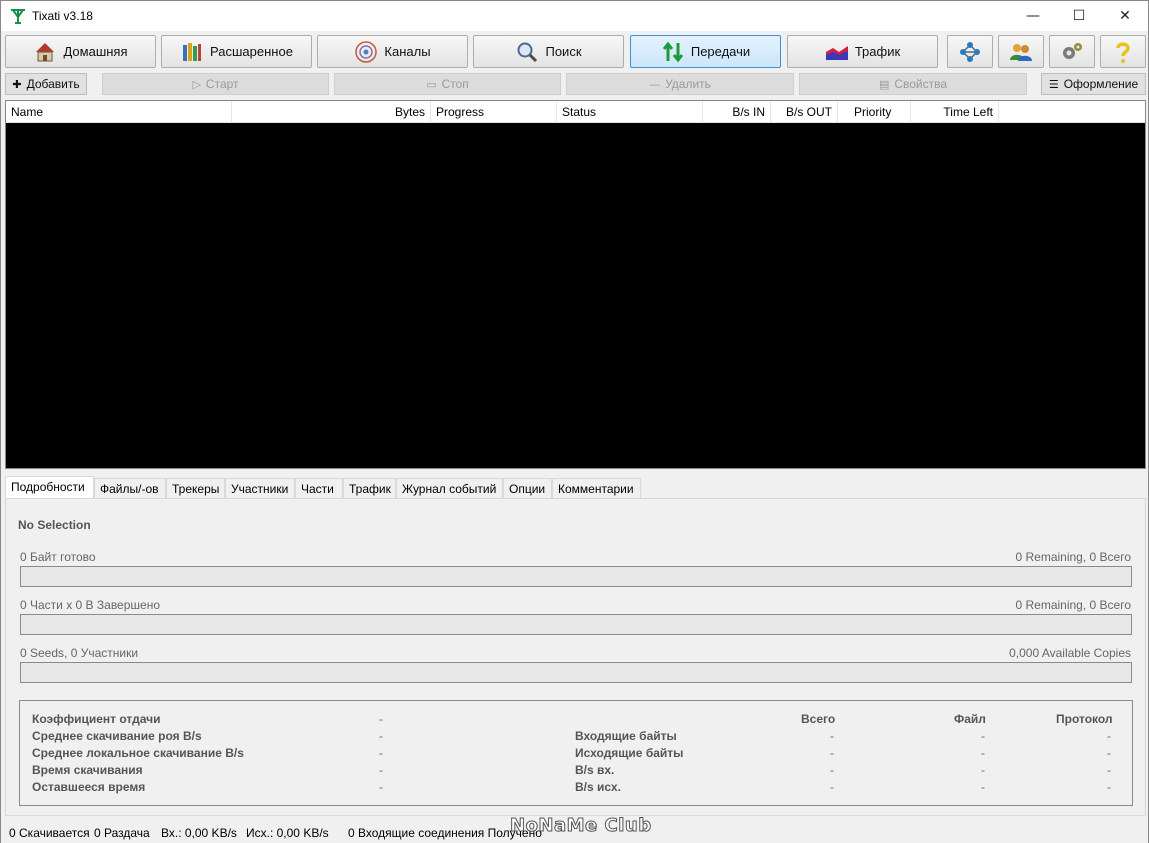  Describe the element at coordinates (381, 787) in the screenshot. I see `time-left-value: -` at that location.